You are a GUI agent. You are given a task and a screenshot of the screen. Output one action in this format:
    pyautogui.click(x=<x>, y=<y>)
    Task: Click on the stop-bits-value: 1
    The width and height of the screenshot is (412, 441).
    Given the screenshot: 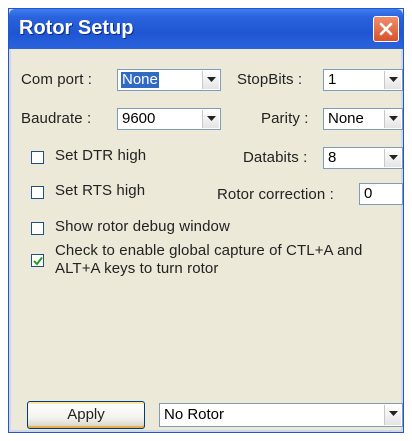 What is the action you would take?
    pyautogui.click(x=332, y=79)
    